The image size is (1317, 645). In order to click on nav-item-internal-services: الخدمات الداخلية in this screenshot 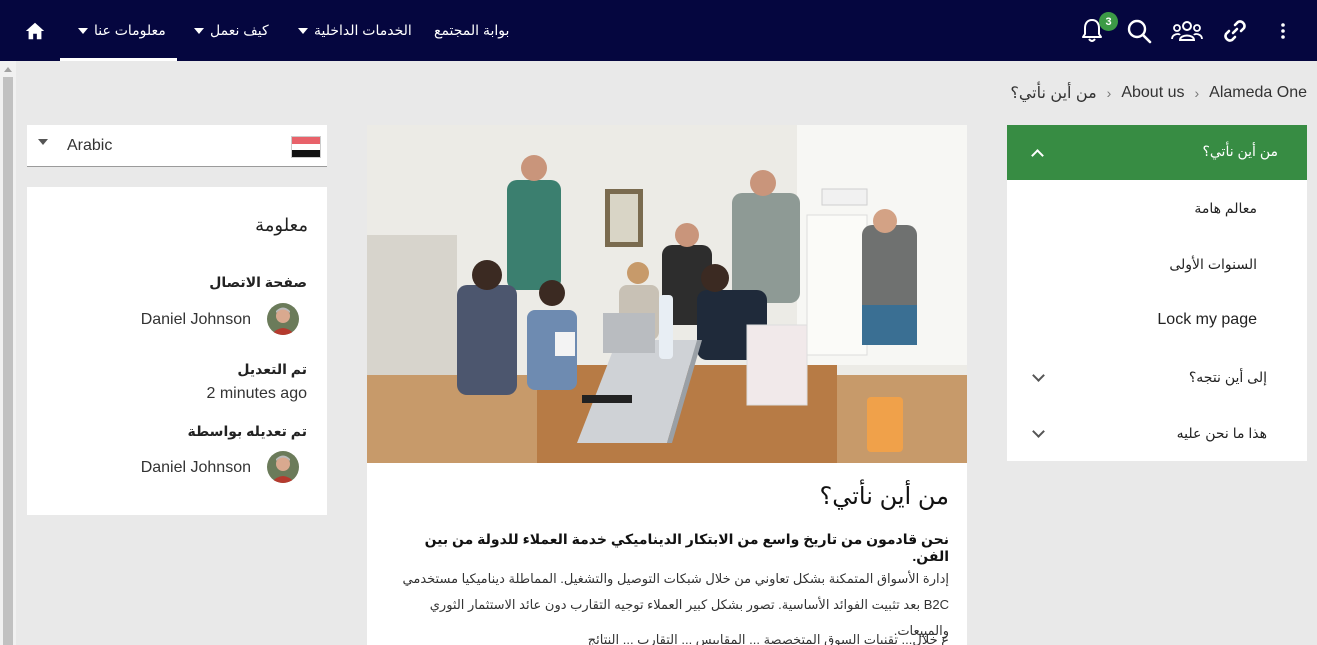, I will do `click(355, 30)`.